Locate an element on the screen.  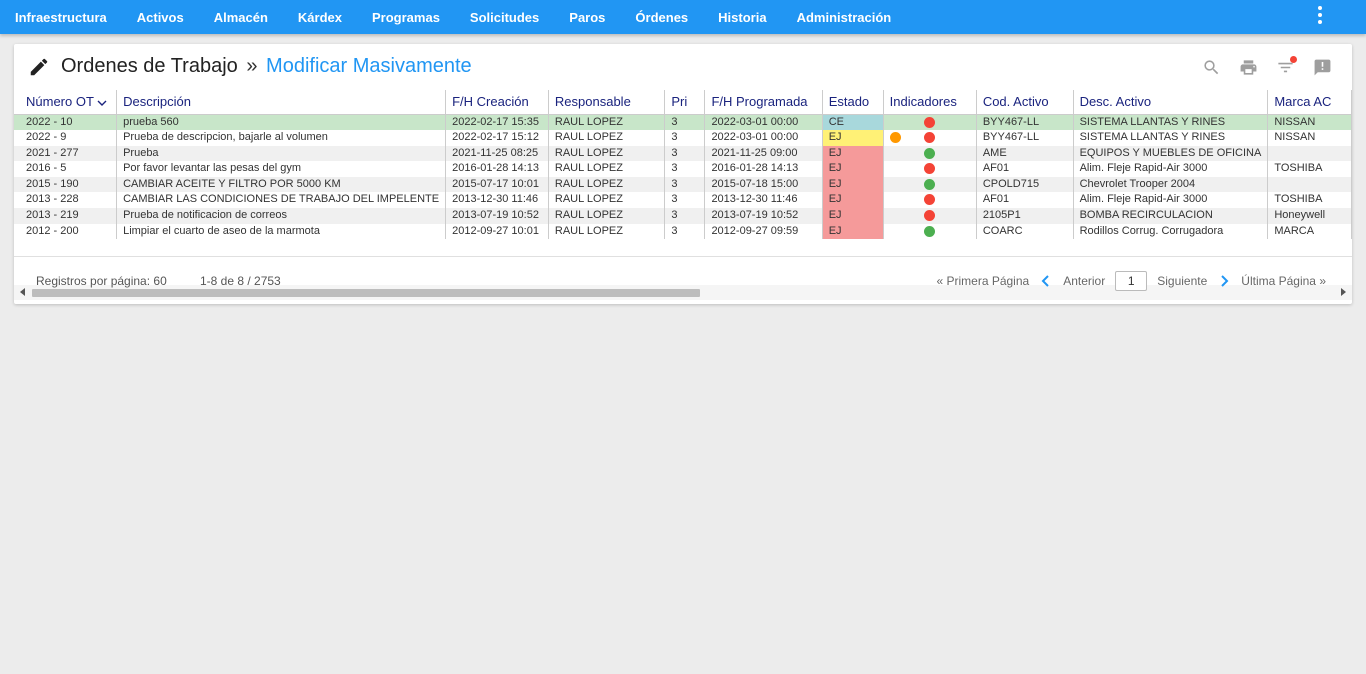
page-number-input is located at coordinates (1131, 281).